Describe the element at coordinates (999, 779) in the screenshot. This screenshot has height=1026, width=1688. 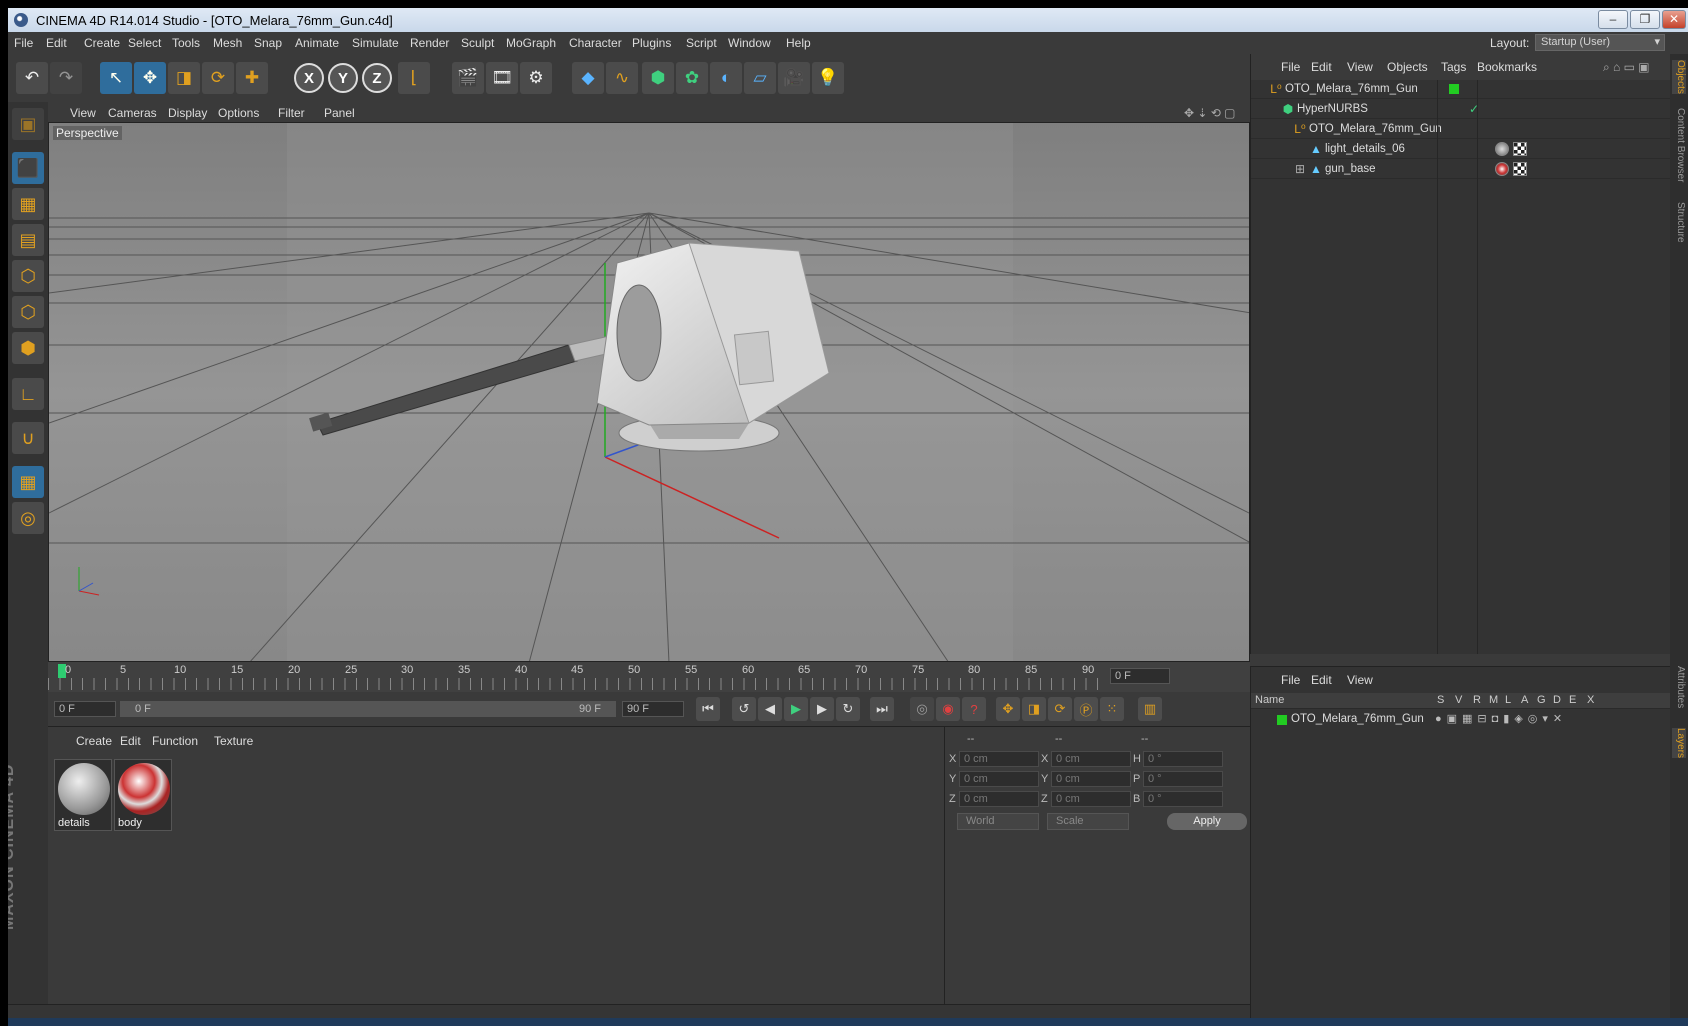
I see `position-y-field: 0 cm` at that location.